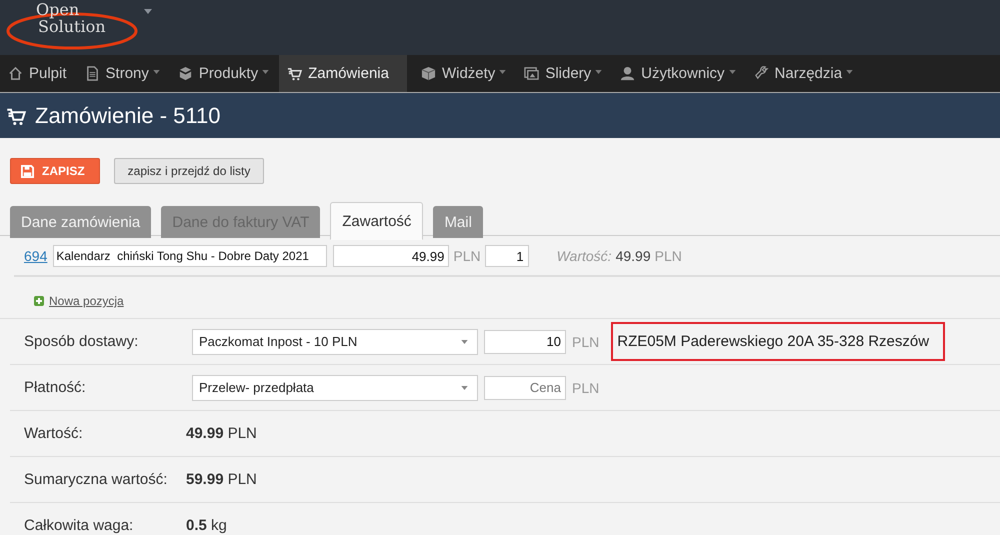 The width and height of the screenshot is (1000, 535). I want to click on cart-icon, so click(294, 73).